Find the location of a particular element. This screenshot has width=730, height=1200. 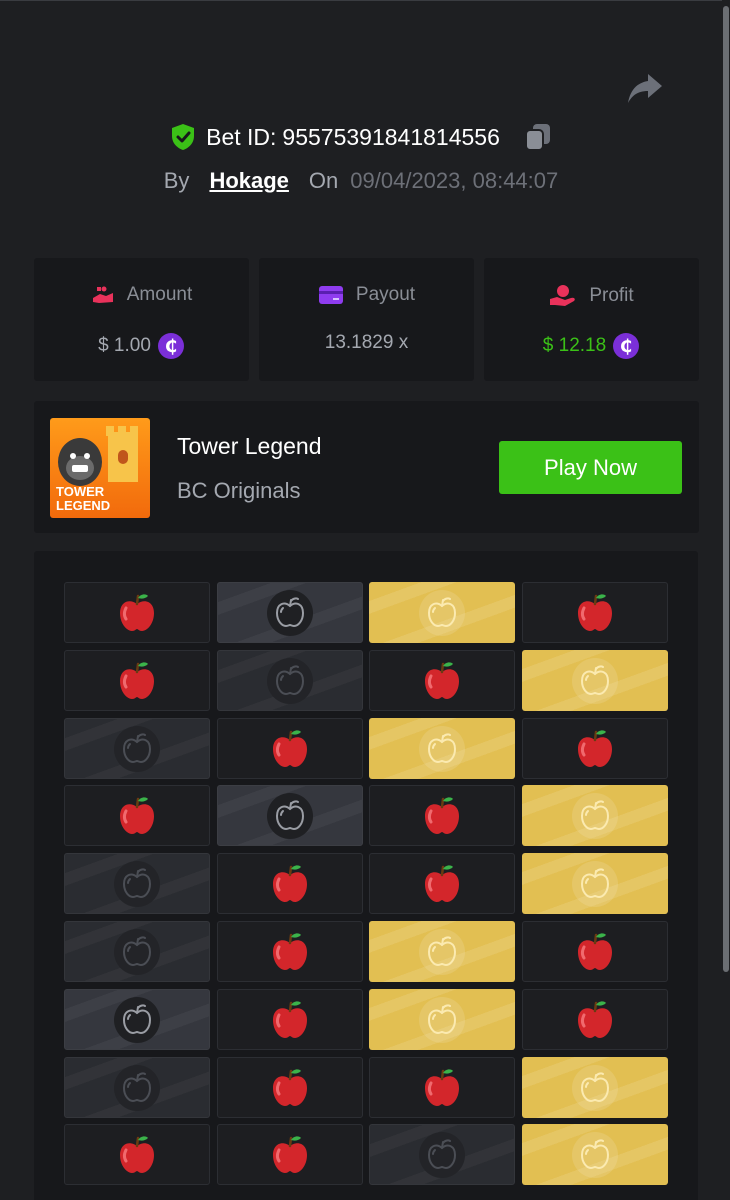

profit-label: Profit is located at coordinates (611, 295).